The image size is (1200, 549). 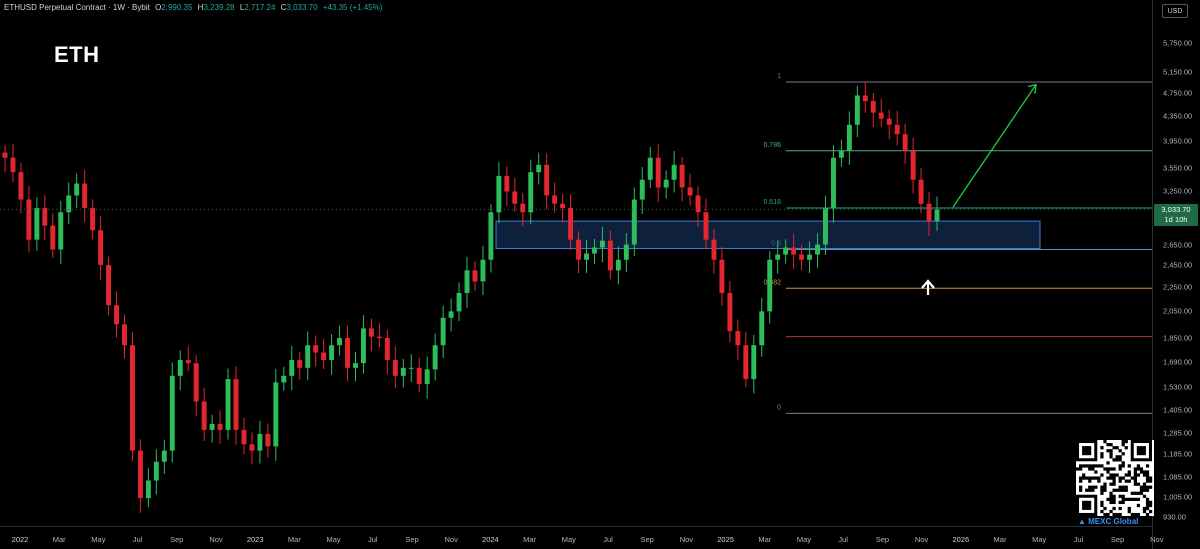 What do you see at coordinates (77, 7) in the screenshot?
I see `symbol-label: ETHUSD Perpetual Contract · 1W · Bybit` at bounding box center [77, 7].